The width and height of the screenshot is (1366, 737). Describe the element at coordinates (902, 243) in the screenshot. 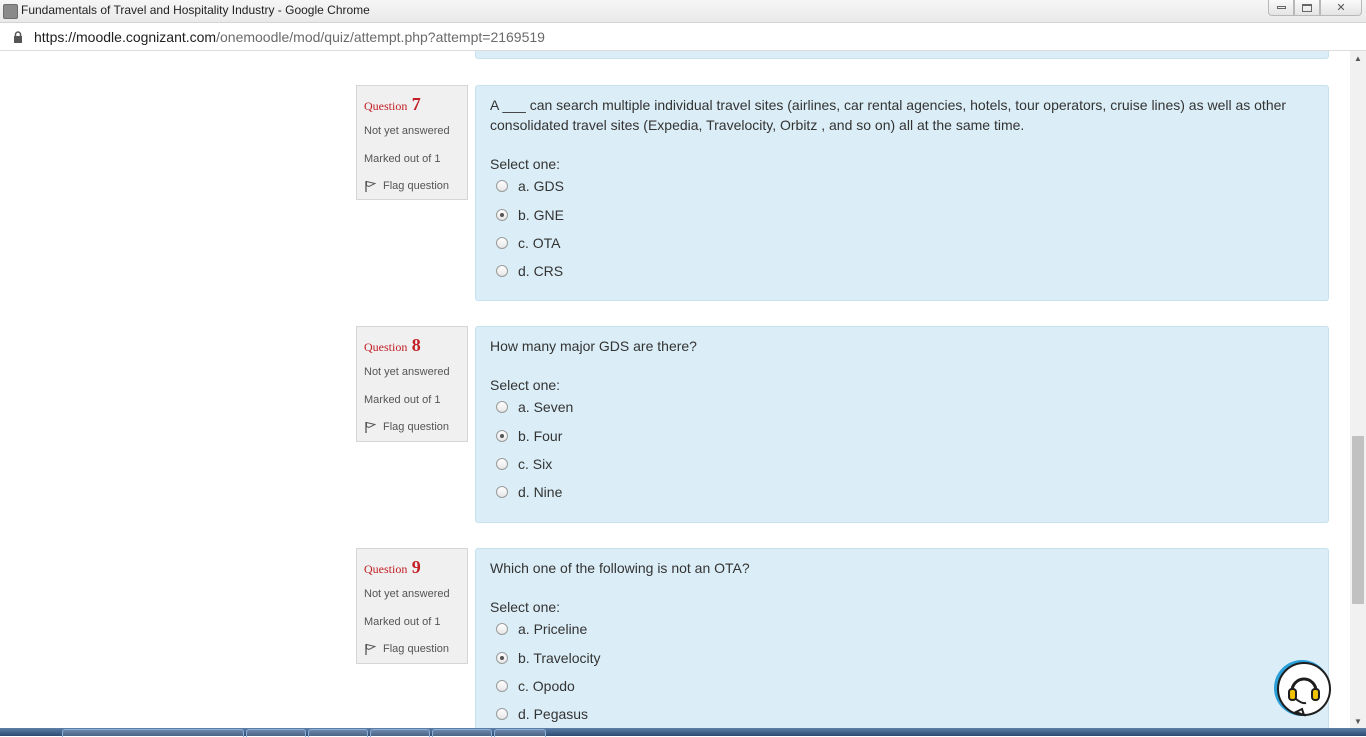

I see `option-c: c. OTA` at that location.